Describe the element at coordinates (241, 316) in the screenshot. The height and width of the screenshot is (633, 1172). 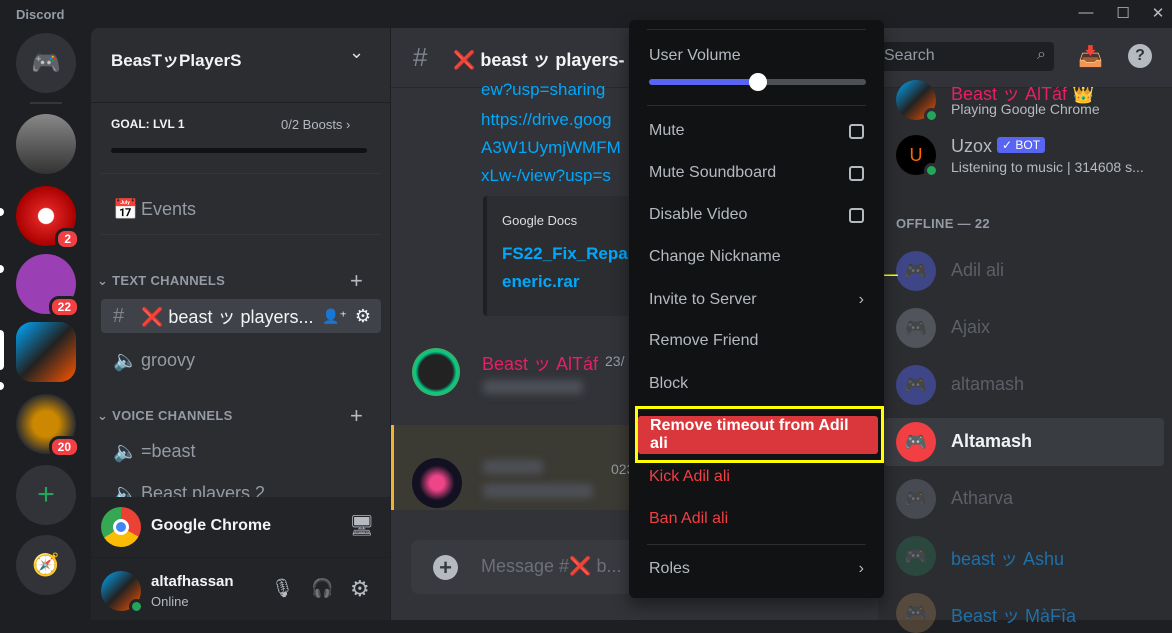
I see `channel-beast-players: # ❌ beast ッ players... 👤⁺ ⚙` at that location.